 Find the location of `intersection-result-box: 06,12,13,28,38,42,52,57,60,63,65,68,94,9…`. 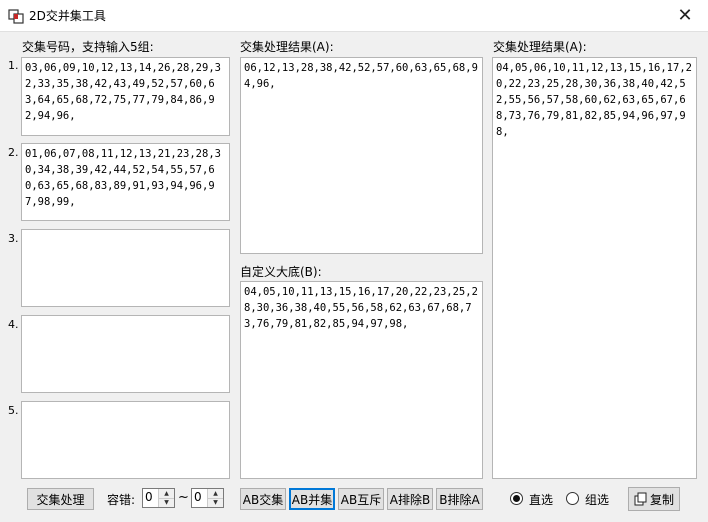

intersection-result-box: 06,12,13,28,38,42,52,57,60,63,65,68,94,9… is located at coordinates (361, 155).